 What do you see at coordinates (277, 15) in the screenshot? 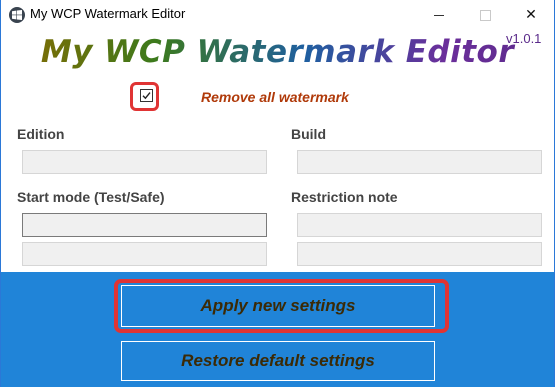
I see `title-bar: My WCP Watermark Editor ✕` at bounding box center [277, 15].